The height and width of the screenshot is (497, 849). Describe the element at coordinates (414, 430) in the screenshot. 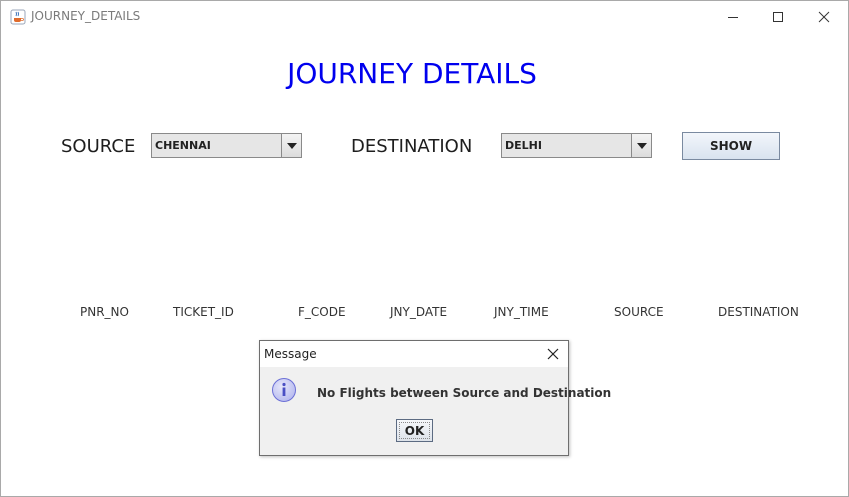

I see `ok-button: OK` at that location.